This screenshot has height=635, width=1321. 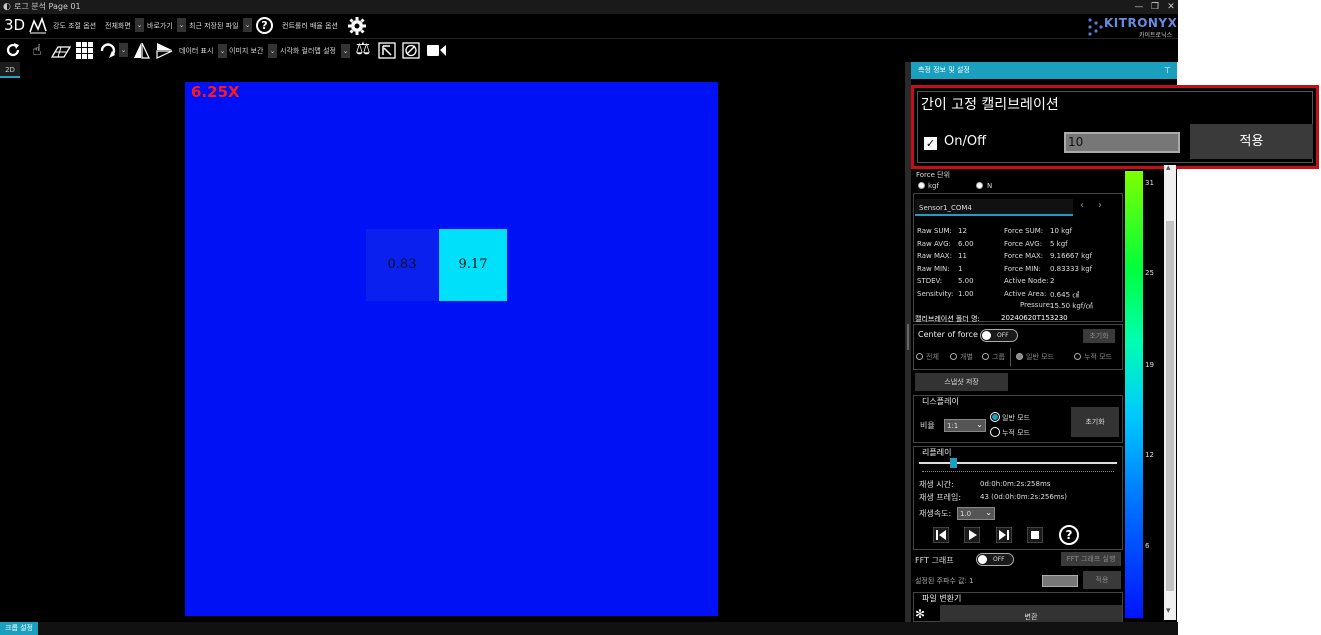 What do you see at coordinates (965, 425) in the screenshot?
I see `ratio-select: 1:1 ⌄` at bounding box center [965, 425].